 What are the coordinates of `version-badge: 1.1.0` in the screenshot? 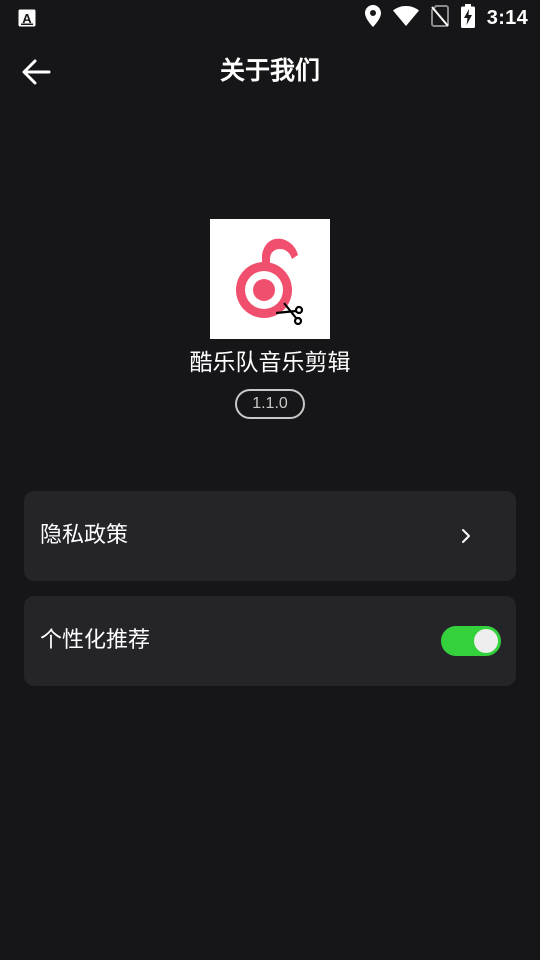 It's located at (270, 404).